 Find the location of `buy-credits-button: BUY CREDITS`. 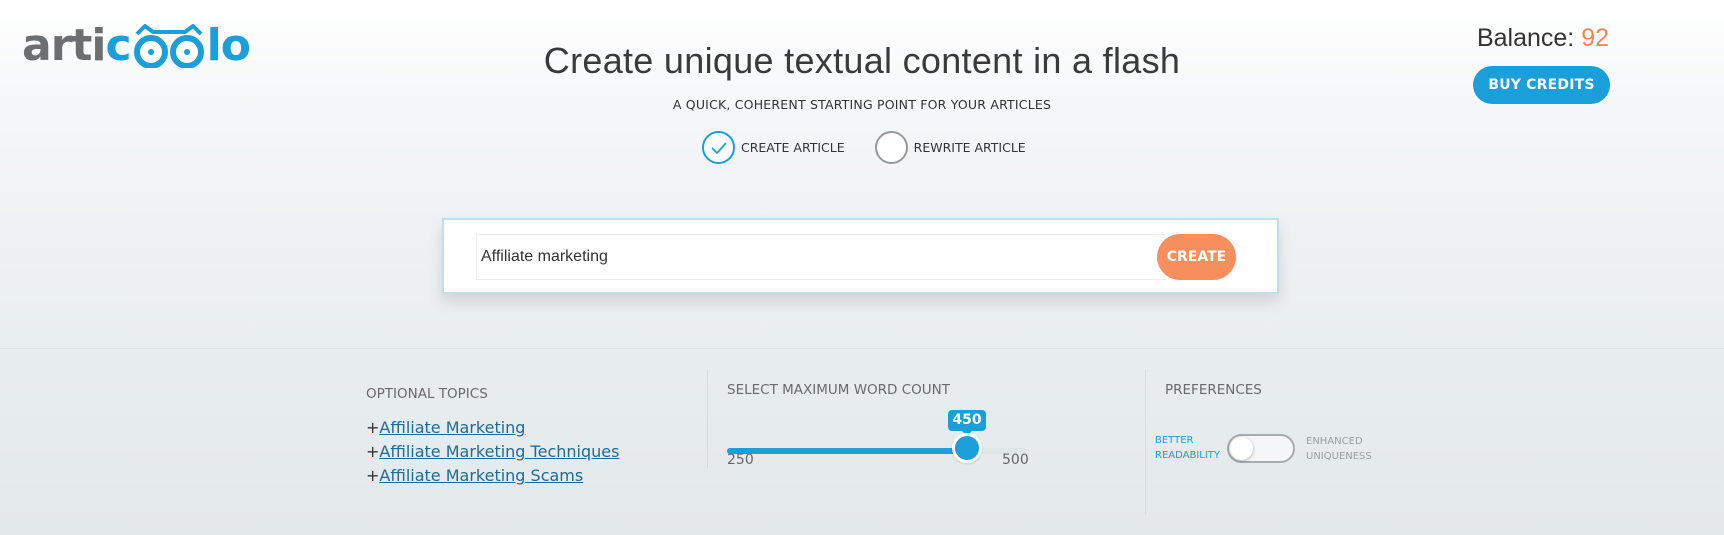

buy-credits-button: BUY CREDITS is located at coordinates (1541, 85).